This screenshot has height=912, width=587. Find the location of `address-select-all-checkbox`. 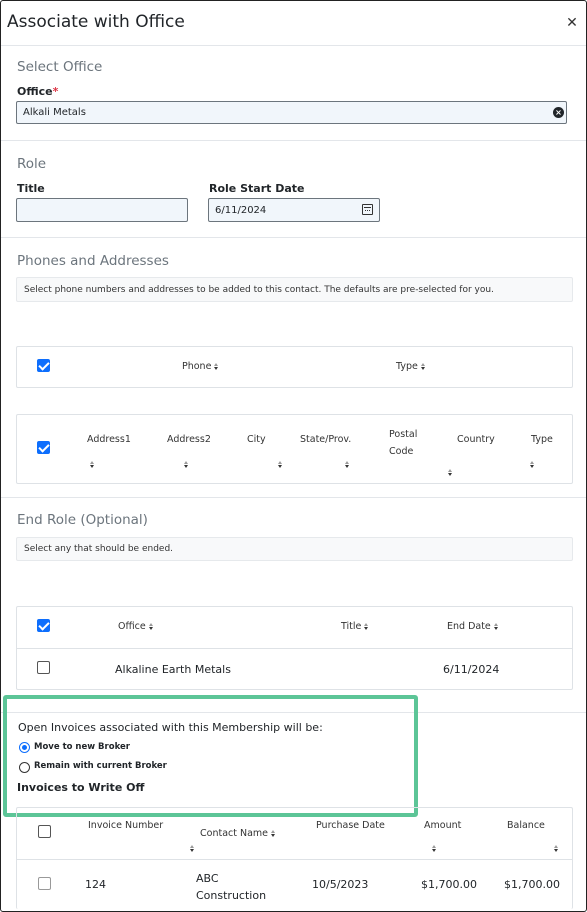

address-select-all-checkbox is located at coordinates (43, 447).